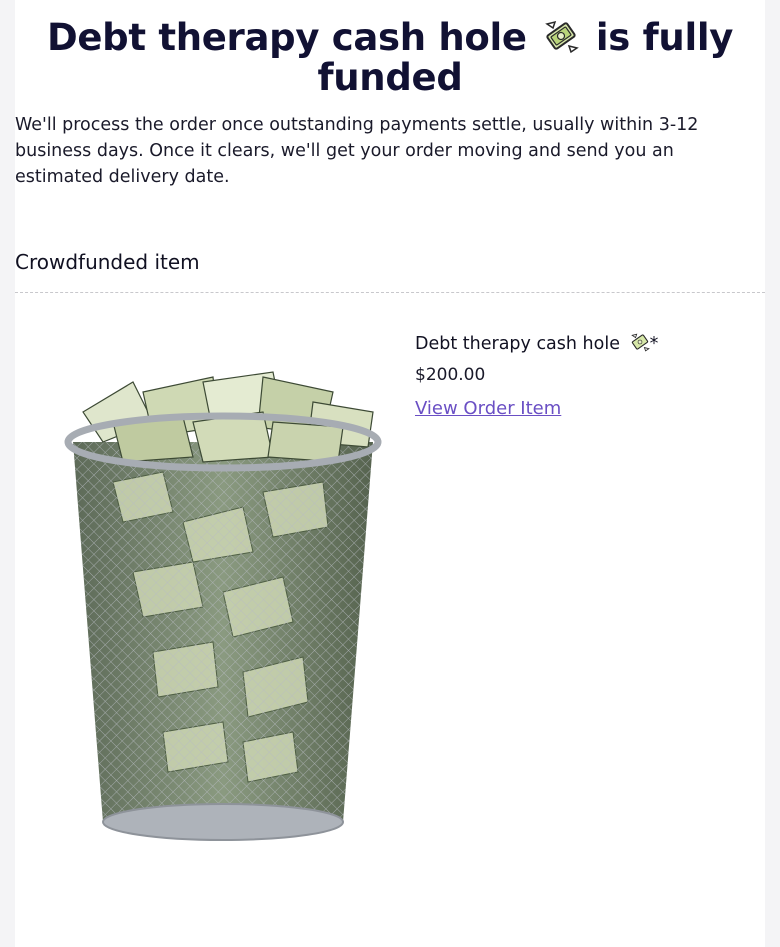 Image resolution: width=780 pixels, height=947 pixels. I want to click on divider, so click(390, 292).